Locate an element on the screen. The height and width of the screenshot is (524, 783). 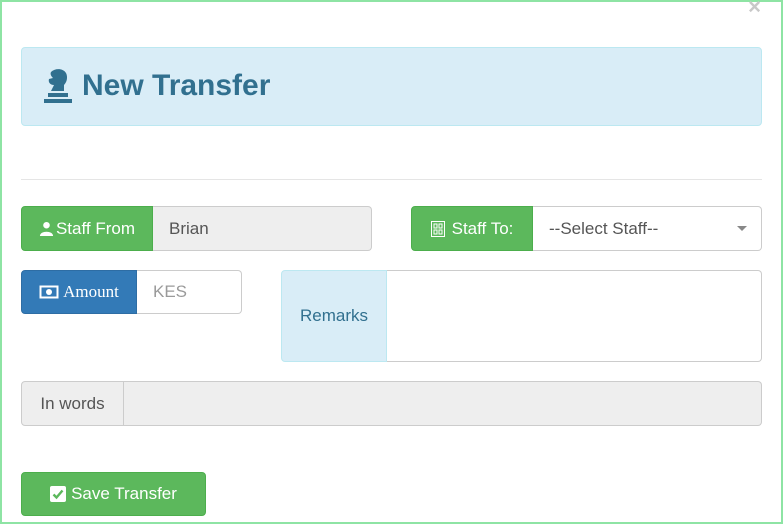
divider is located at coordinates (391, 179).